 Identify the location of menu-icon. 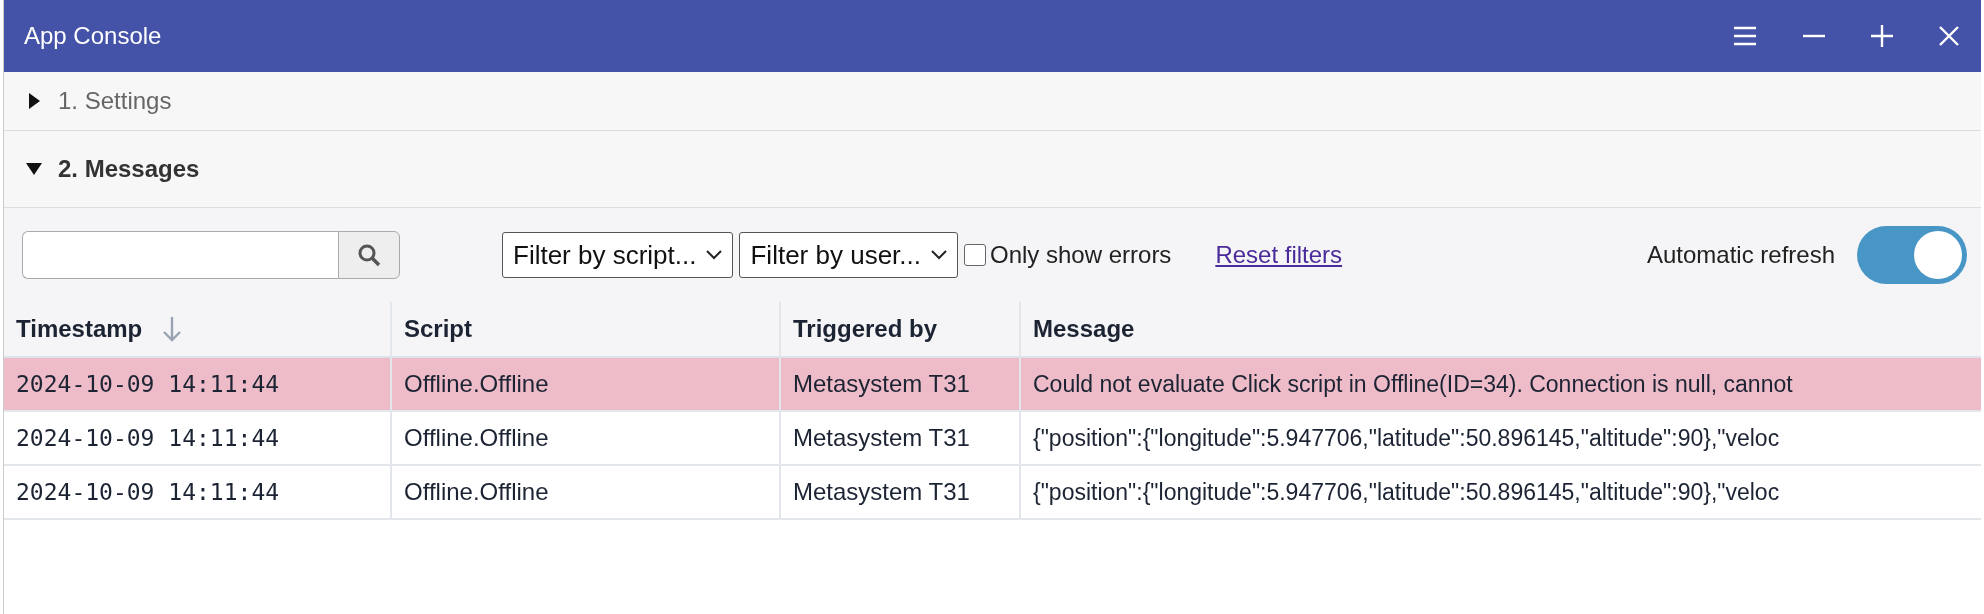
(1745, 36).